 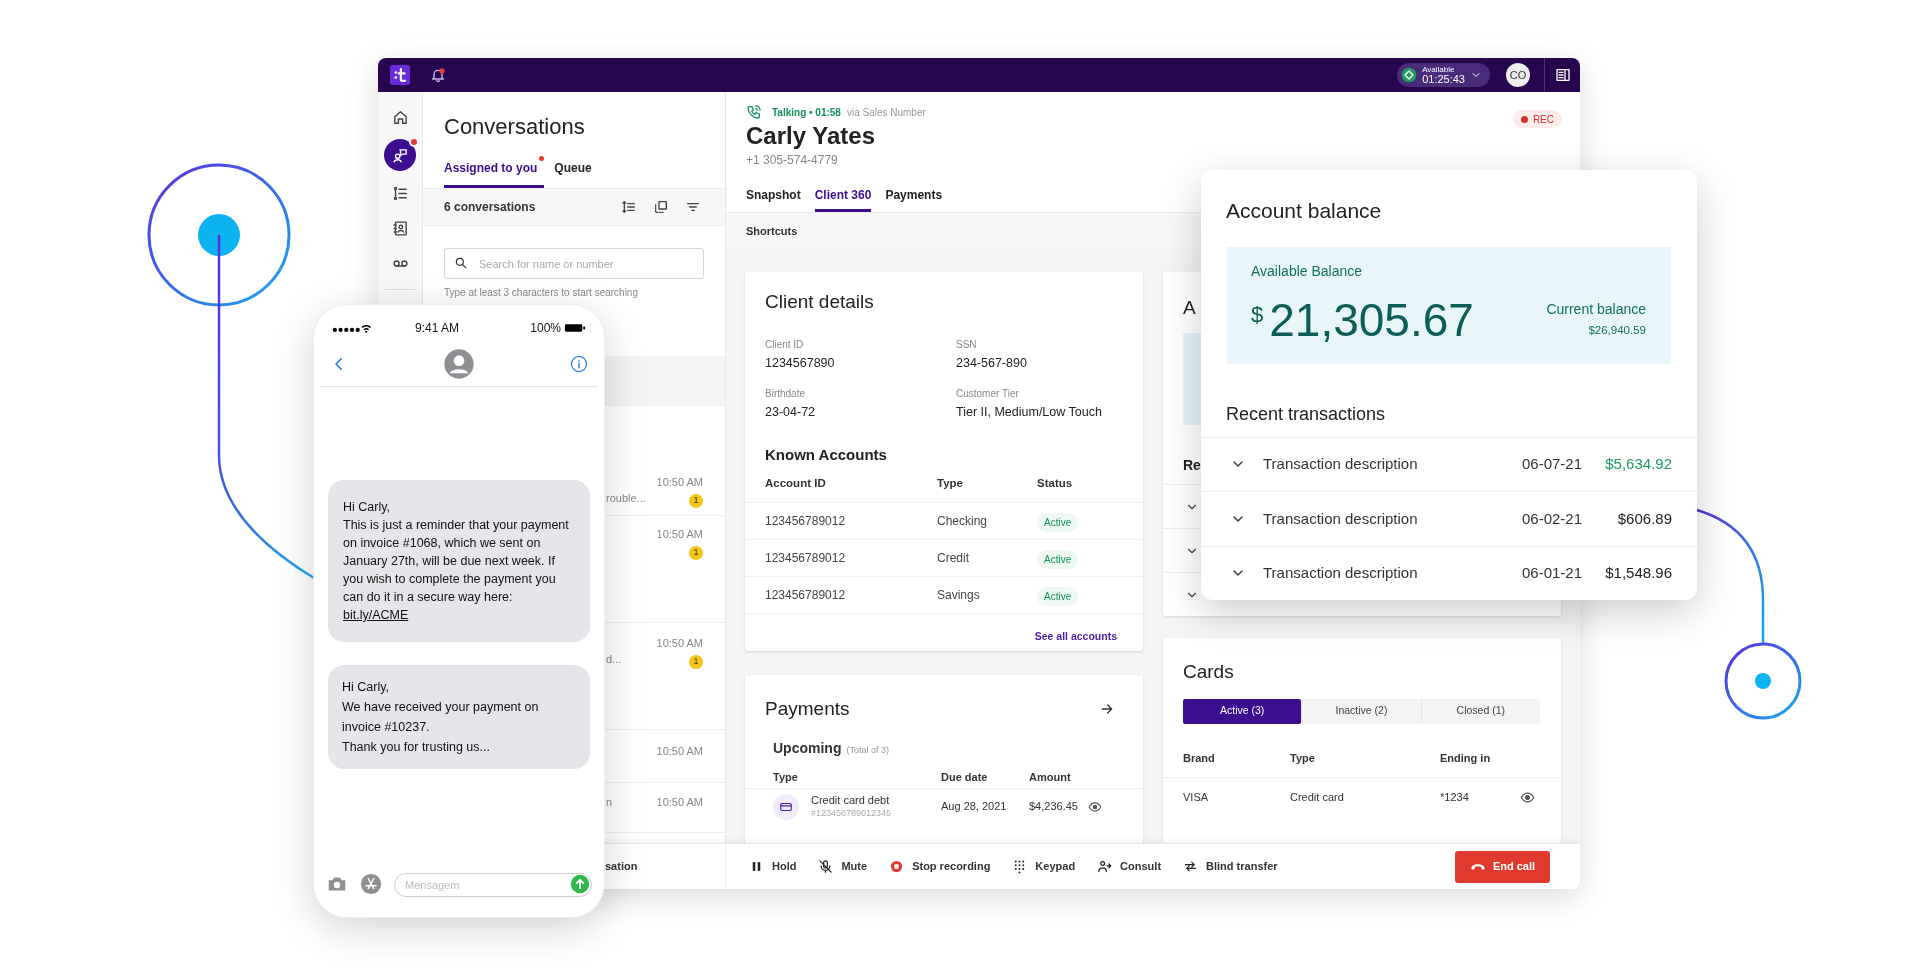 What do you see at coordinates (1443, 79) in the screenshot?
I see `status-timer: 01:25:43` at bounding box center [1443, 79].